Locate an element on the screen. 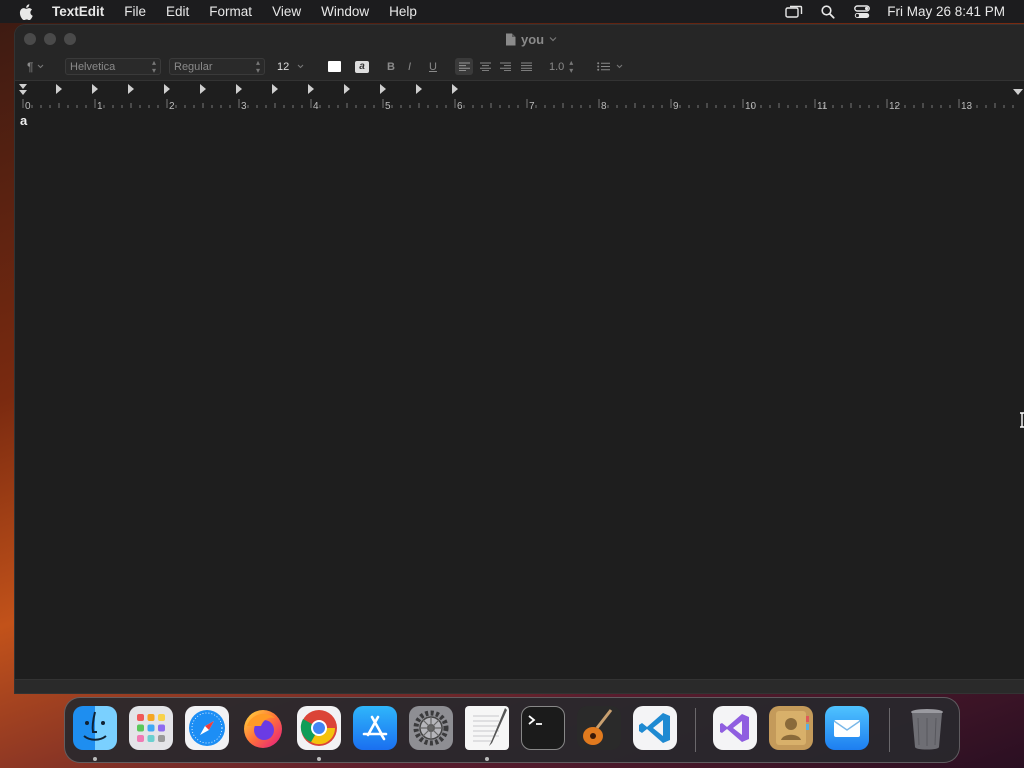  dock-trash is located at coordinates (927, 728).